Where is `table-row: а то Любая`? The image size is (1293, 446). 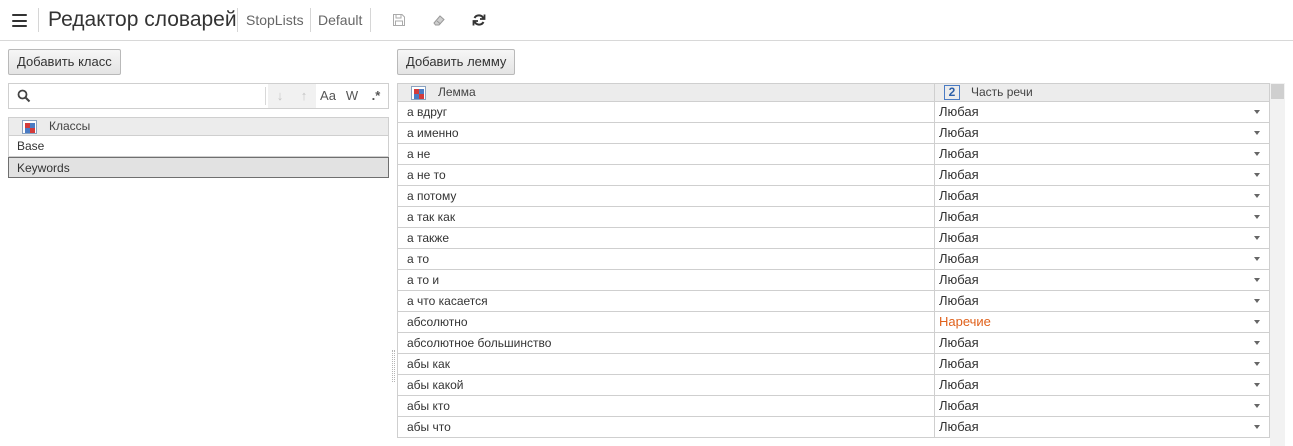
table-row: а то Любая is located at coordinates (833, 259).